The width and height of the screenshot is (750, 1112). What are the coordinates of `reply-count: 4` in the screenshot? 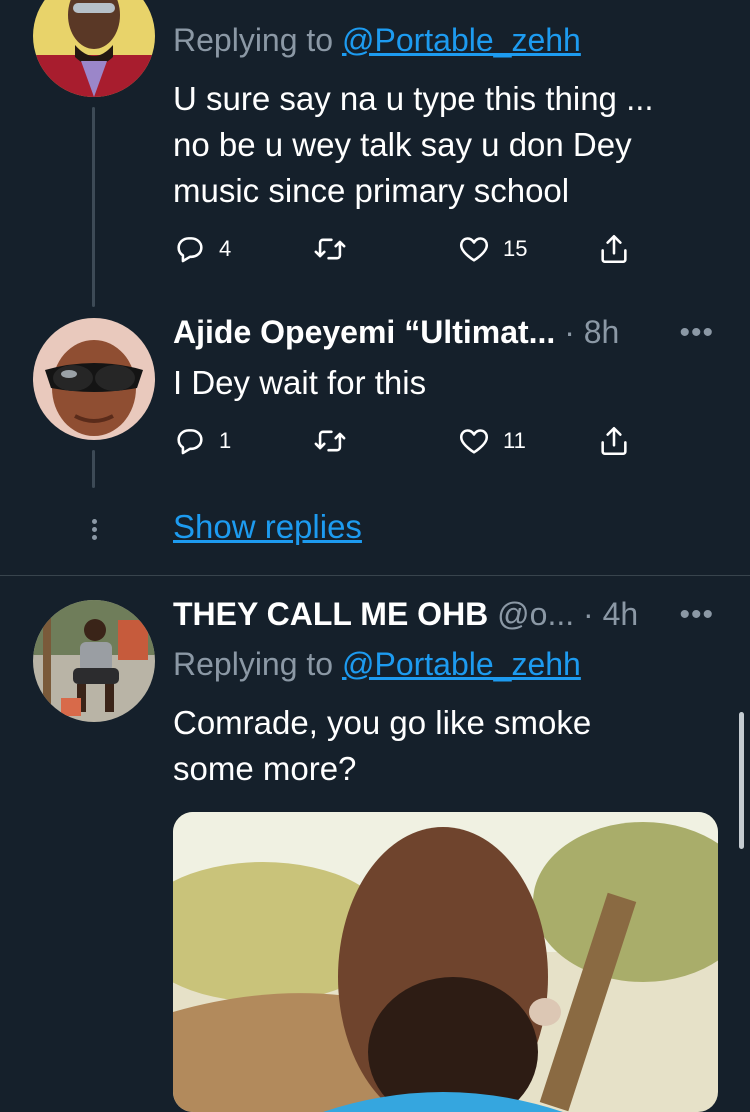 It's located at (225, 248).